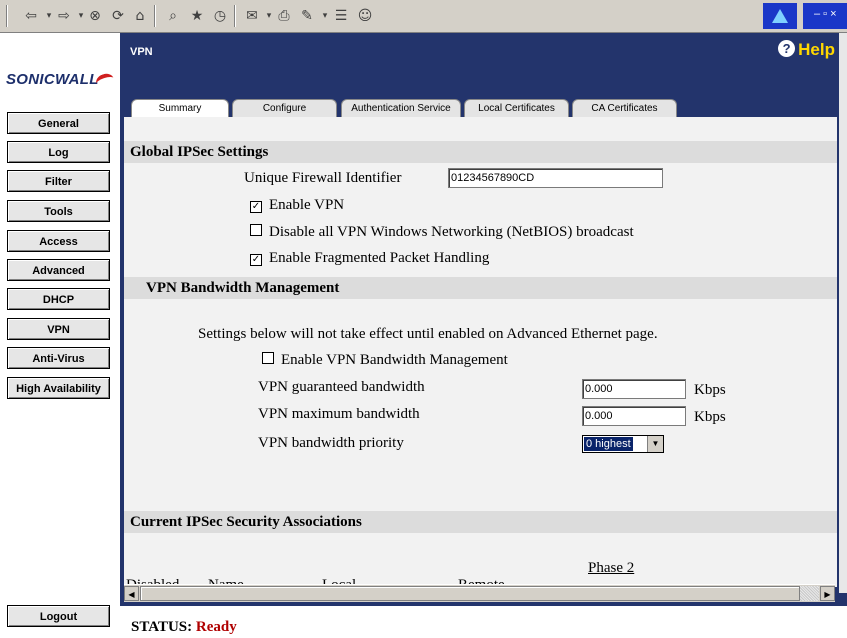 The image size is (847, 638). What do you see at coordinates (816, 49) in the screenshot?
I see `help-label: Help` at bounding box center [816, 49].